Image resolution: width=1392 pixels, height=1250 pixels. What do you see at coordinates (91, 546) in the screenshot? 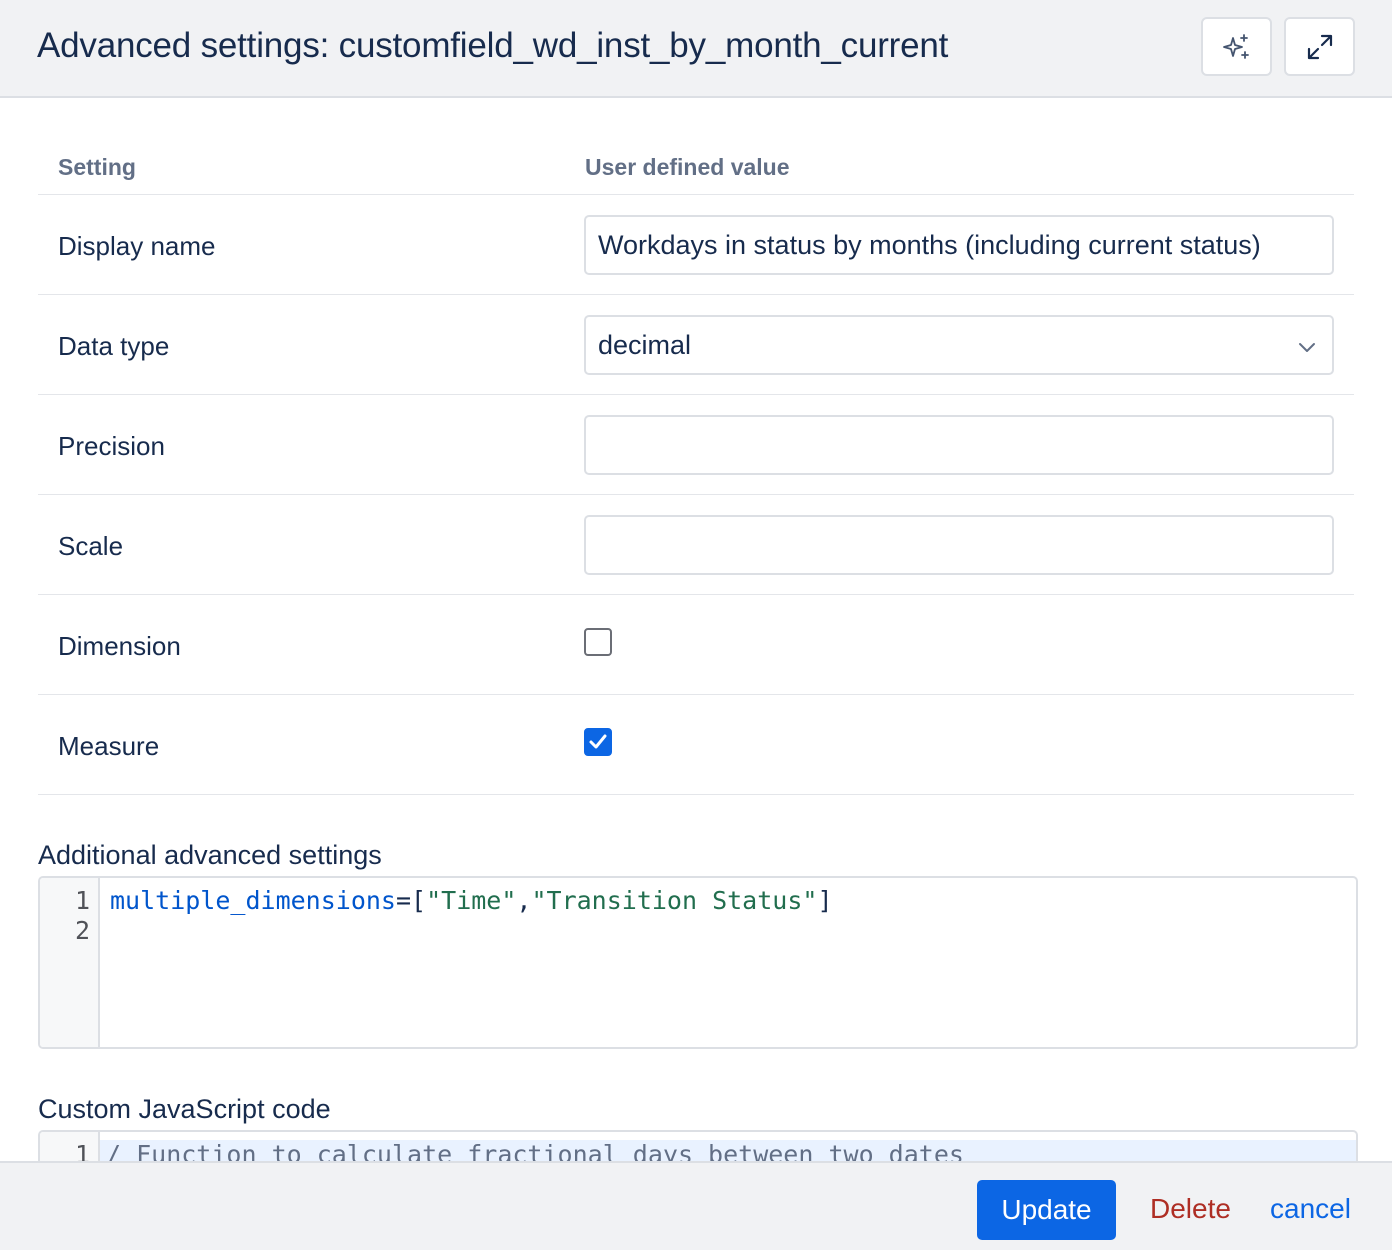
I see `scale-label: Scale` at bounding box center [91, 546].